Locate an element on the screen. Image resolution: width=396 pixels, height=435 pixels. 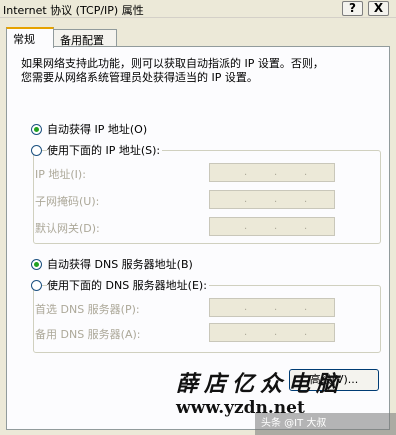
ip-manual-radio is located at coordinates (36, 150).